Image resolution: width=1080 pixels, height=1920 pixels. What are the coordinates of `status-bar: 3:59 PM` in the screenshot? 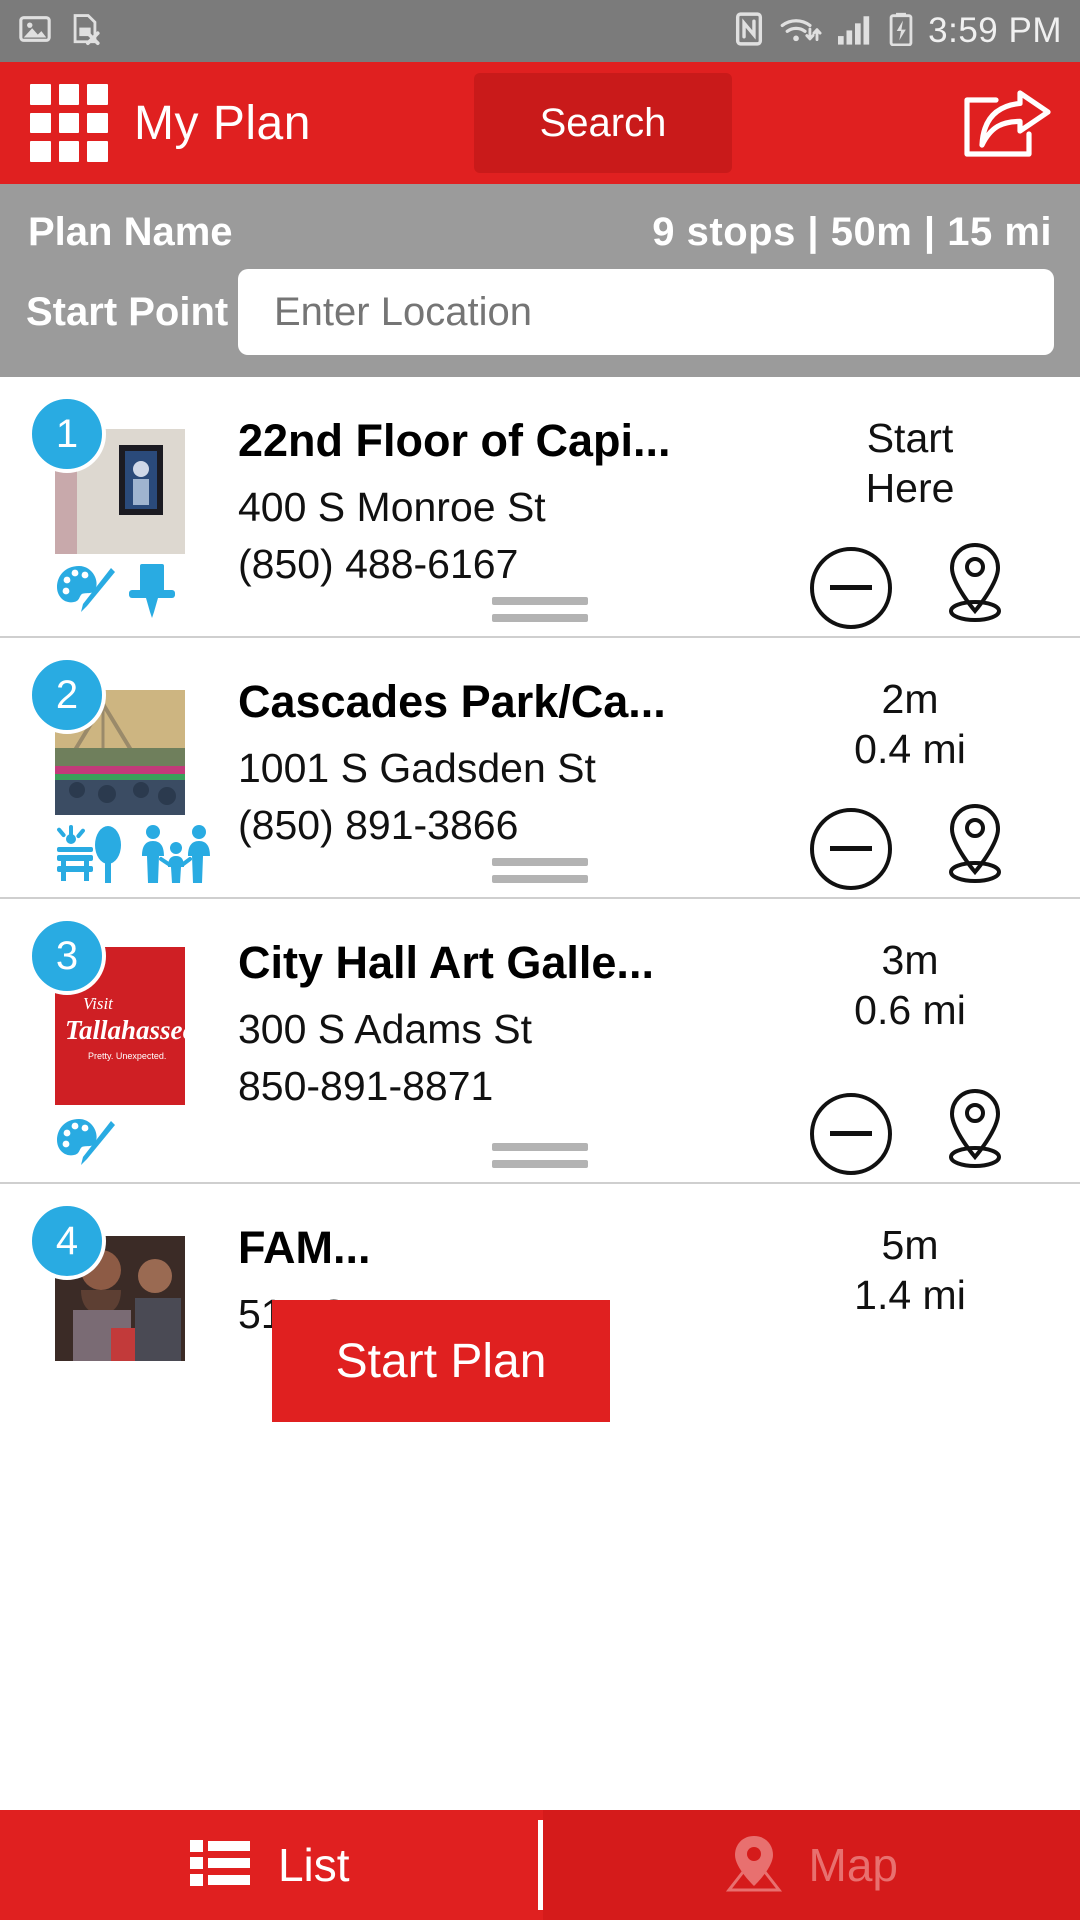 It's located at (540, 31).